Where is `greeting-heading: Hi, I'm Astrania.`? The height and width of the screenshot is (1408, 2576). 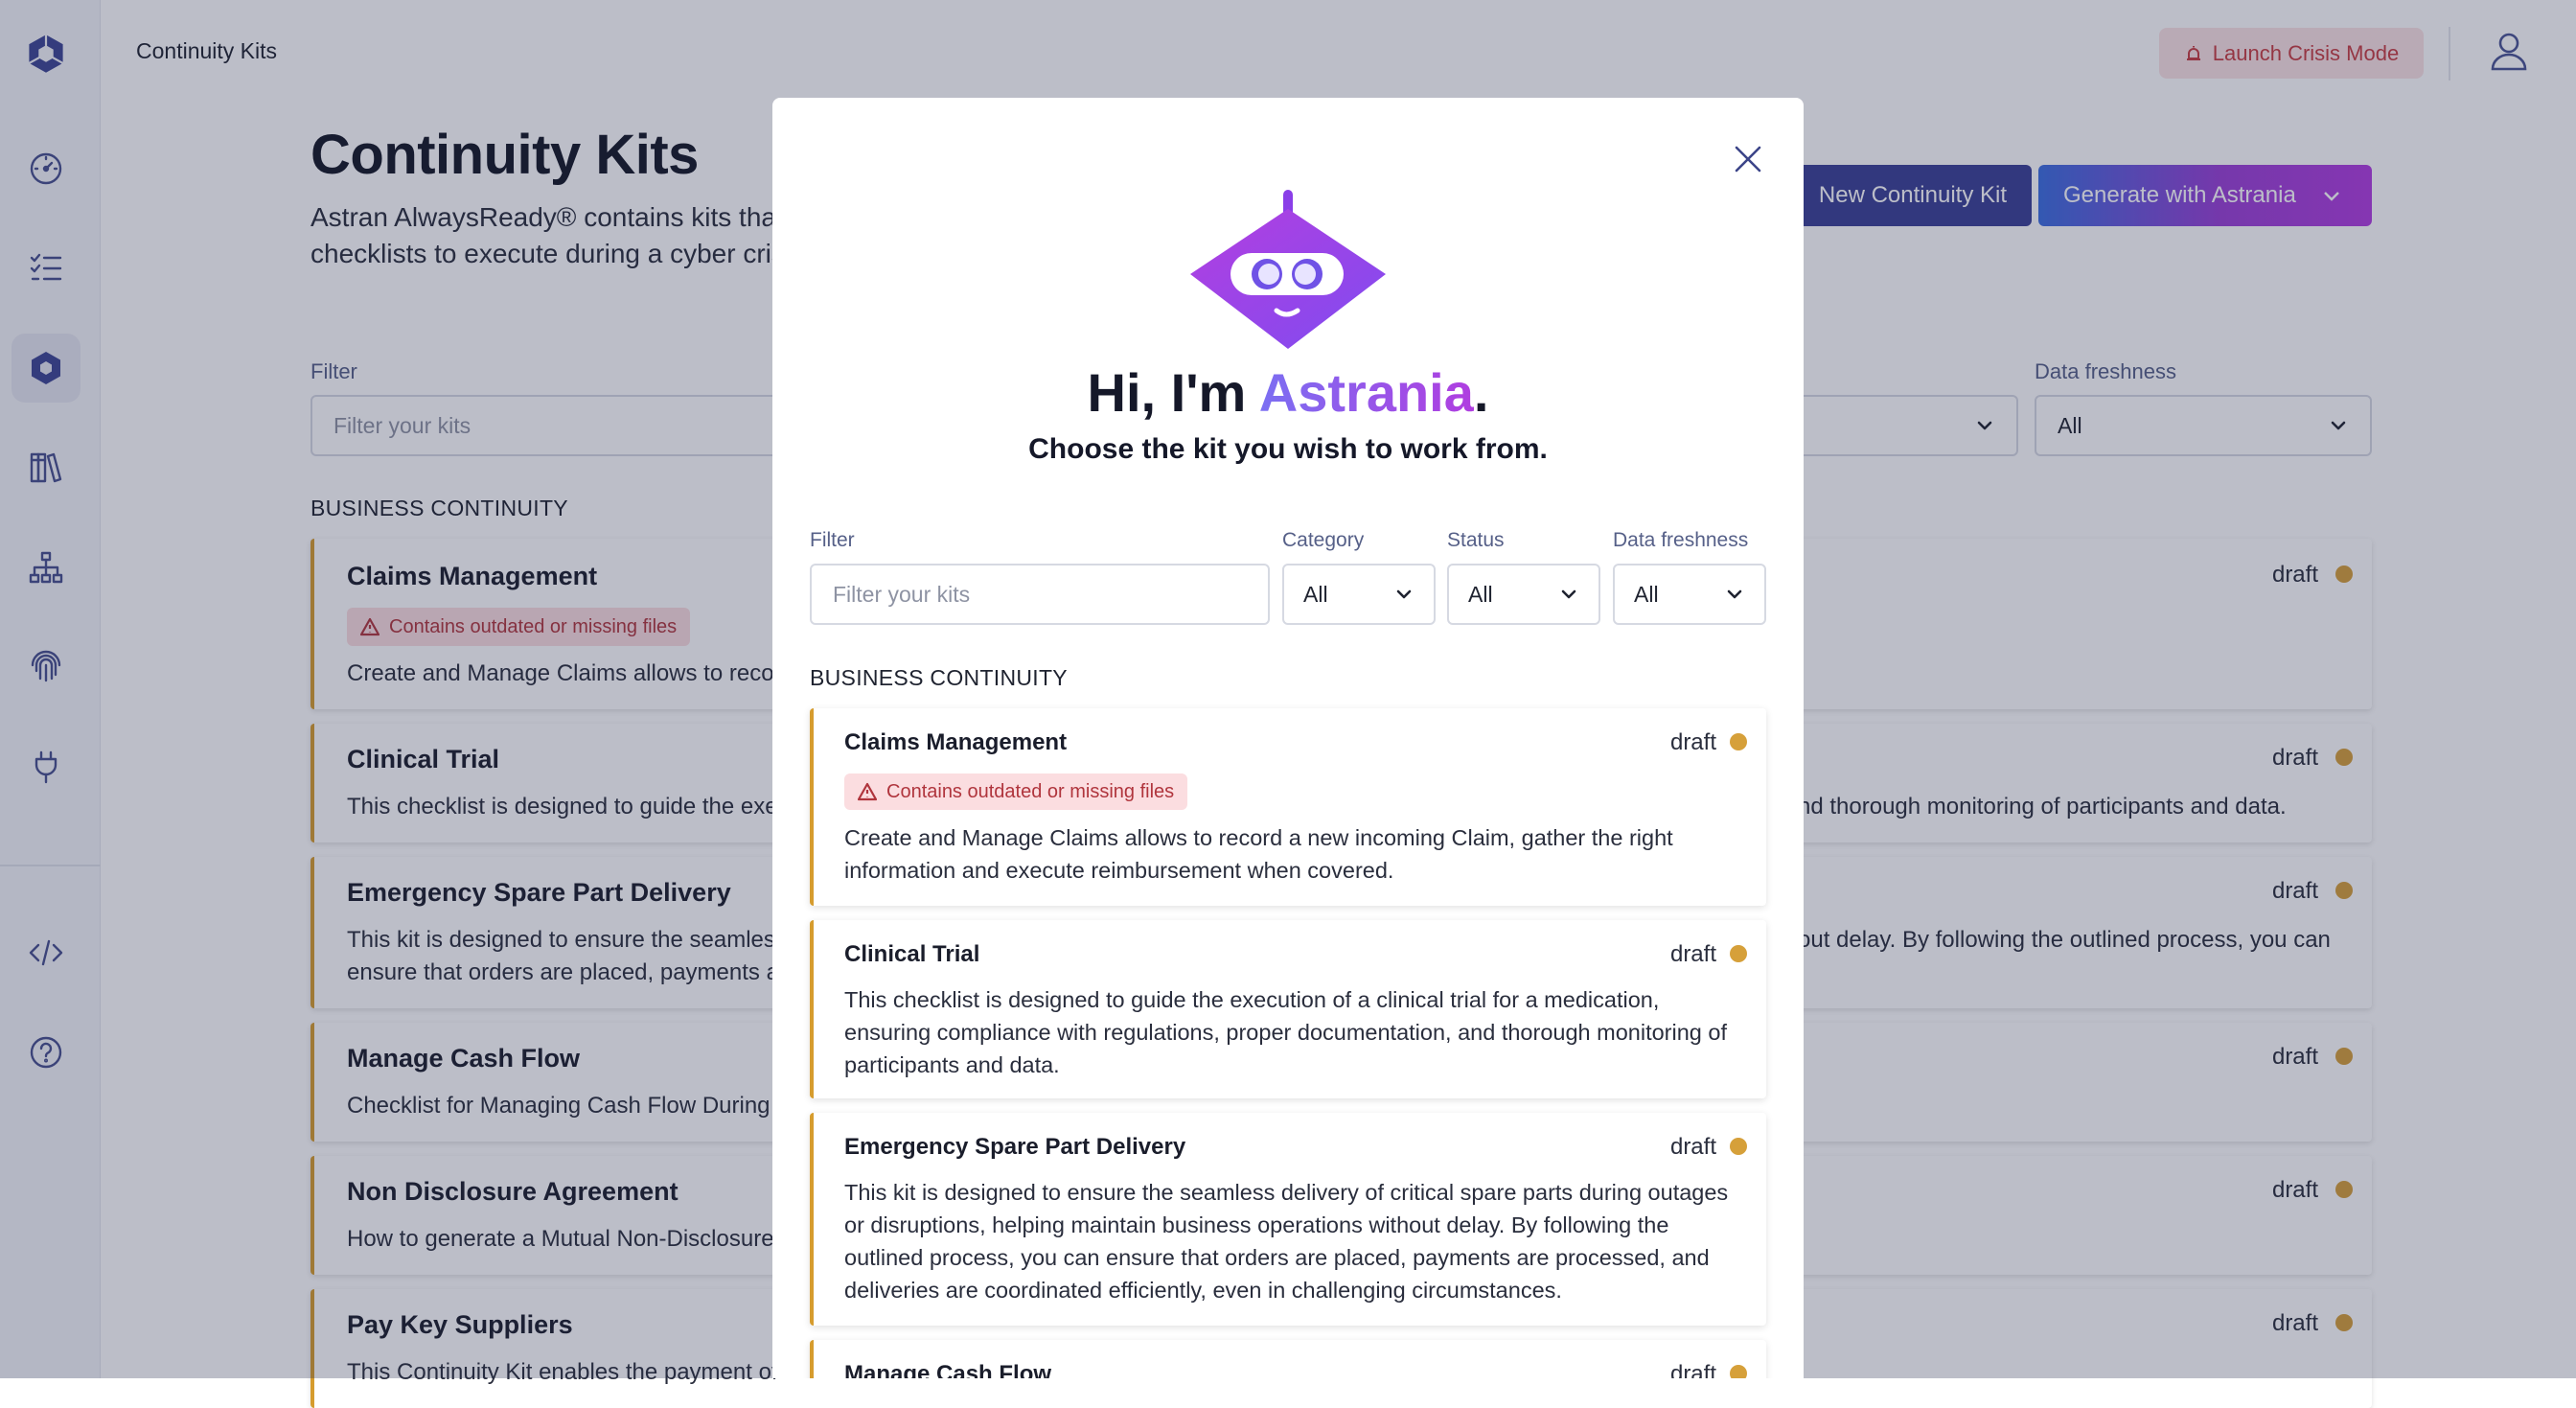 greeting-heading: Hi, I'm Astrania. is located at coordinates (1288, 392).